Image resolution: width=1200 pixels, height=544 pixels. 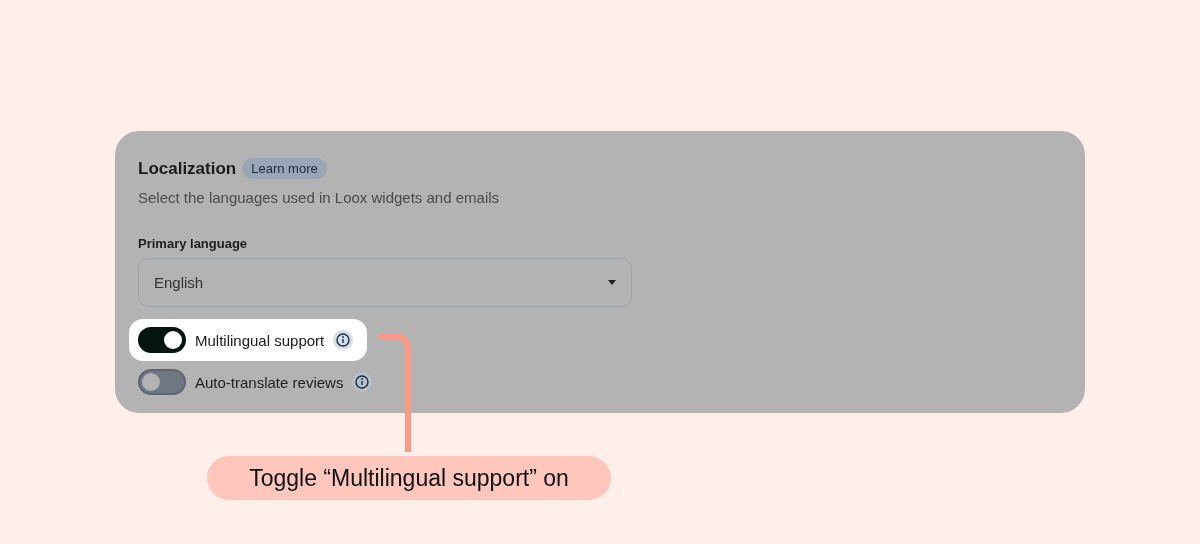 I want to click on toggle-label: Multilingual support, so click(x=260, y=340).